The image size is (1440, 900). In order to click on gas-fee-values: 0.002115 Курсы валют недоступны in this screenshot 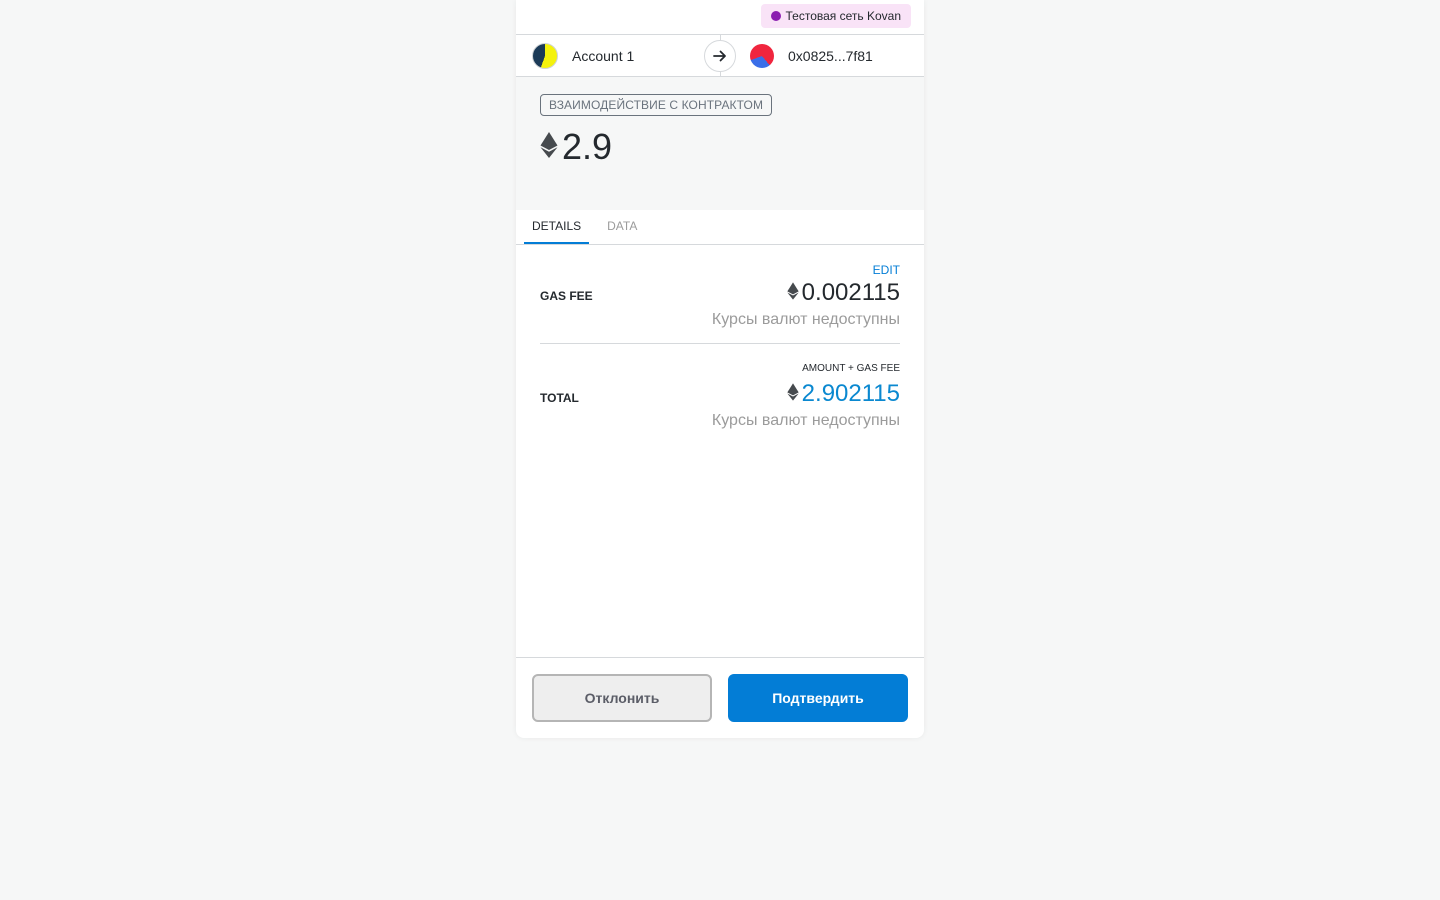, I will do `click(806, 304)`.